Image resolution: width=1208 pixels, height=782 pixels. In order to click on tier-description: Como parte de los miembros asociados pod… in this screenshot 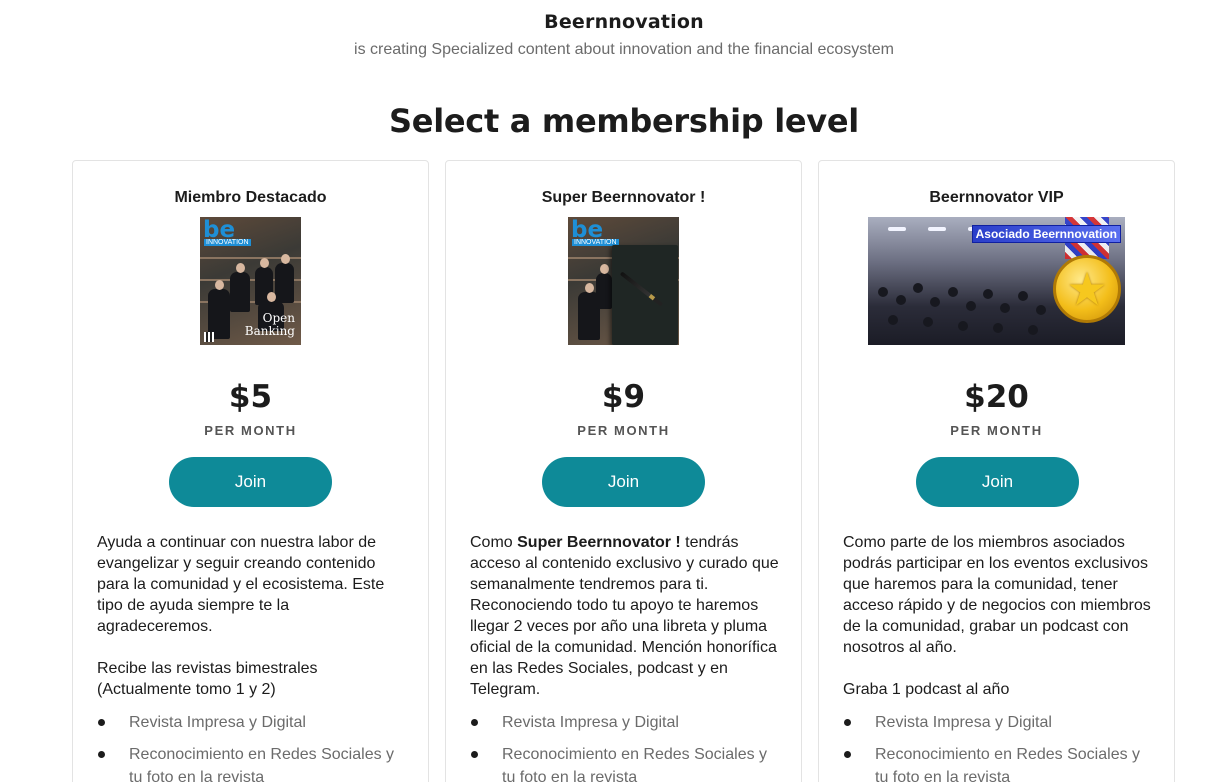, I will do `click(999, 657)`.